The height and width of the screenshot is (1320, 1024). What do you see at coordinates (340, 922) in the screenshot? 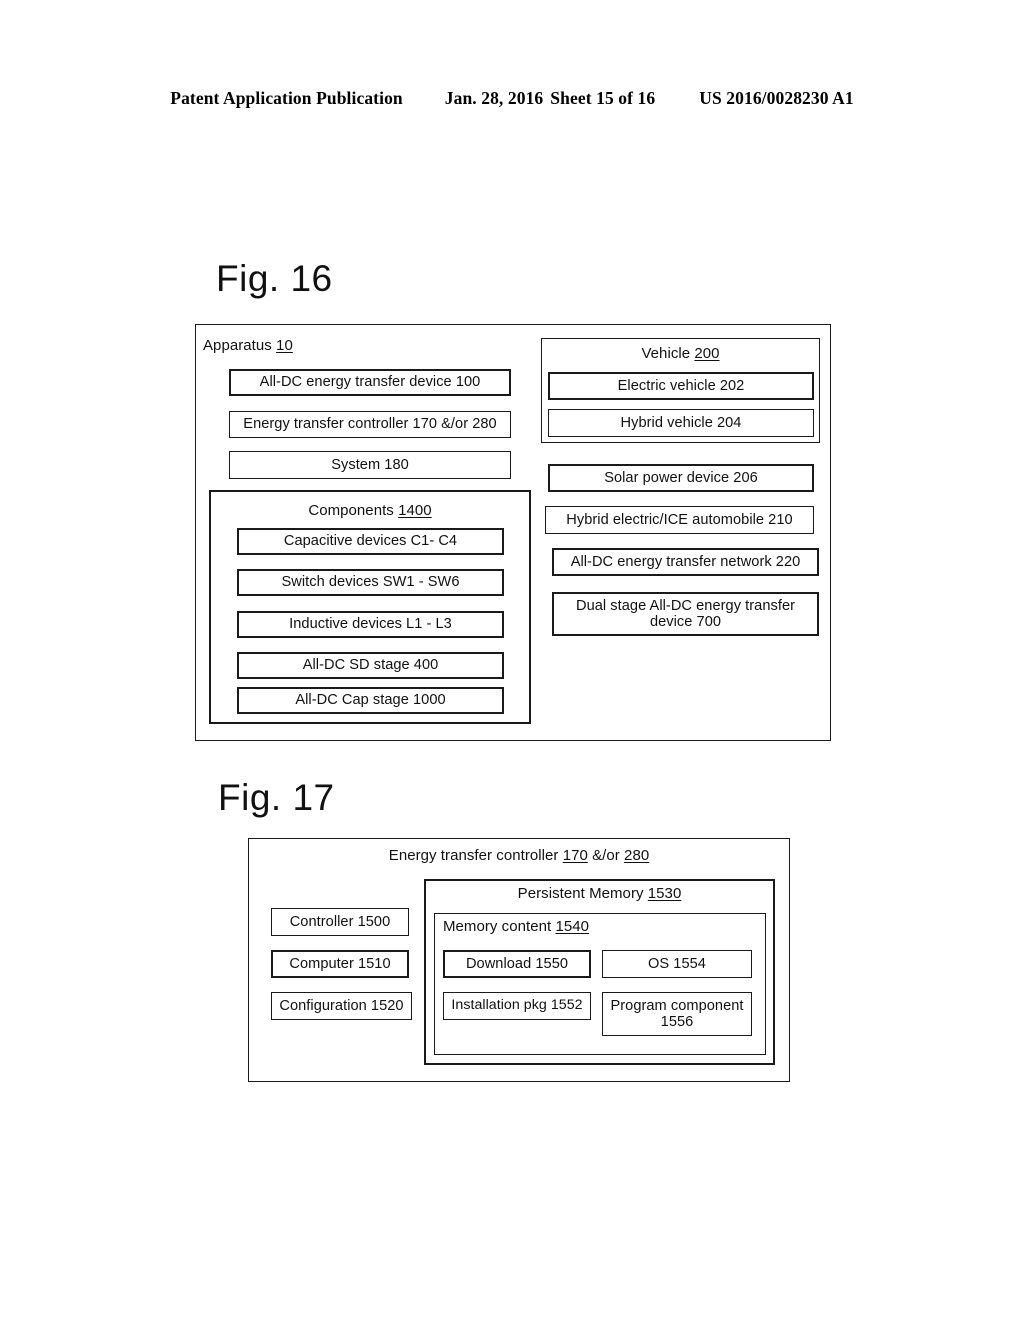
I see `box-controller-1500: Controller 1500` at bounding box center [340, 922].